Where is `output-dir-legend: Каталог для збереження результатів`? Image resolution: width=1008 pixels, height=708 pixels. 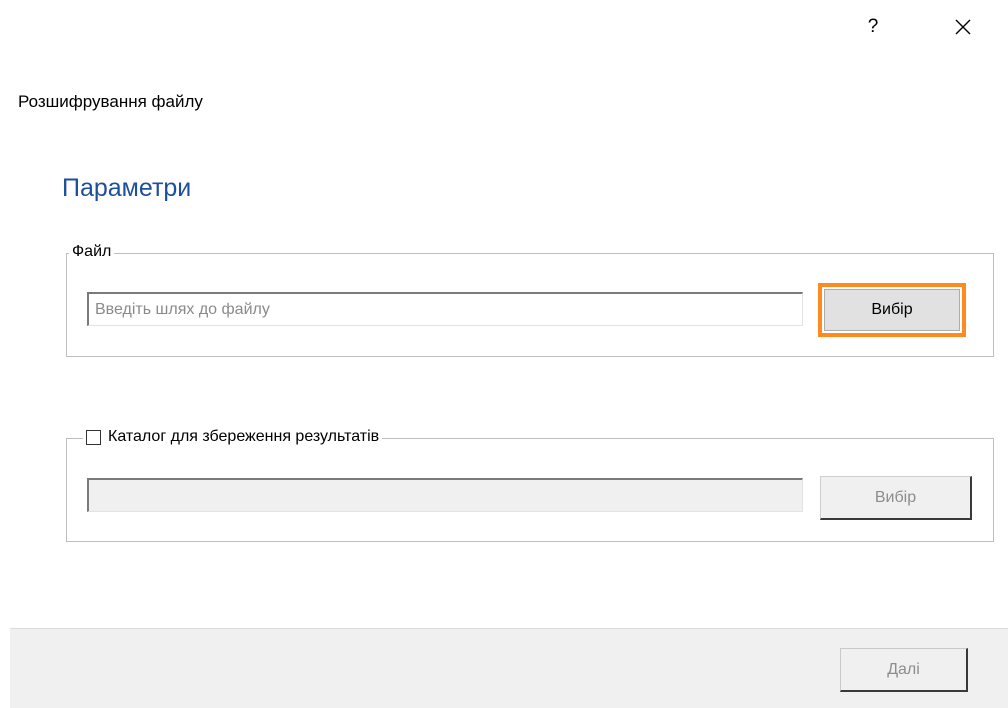
output-dir-legend: Каталог для збереження результатів is located at coordinates (233, 437).